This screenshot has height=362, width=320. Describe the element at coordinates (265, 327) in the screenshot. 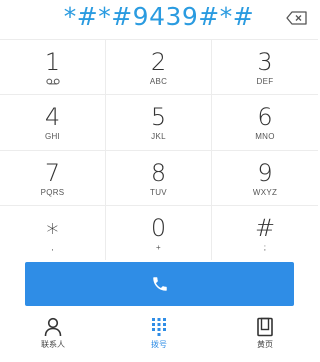

I see `yellow-pages-icon` at that location.